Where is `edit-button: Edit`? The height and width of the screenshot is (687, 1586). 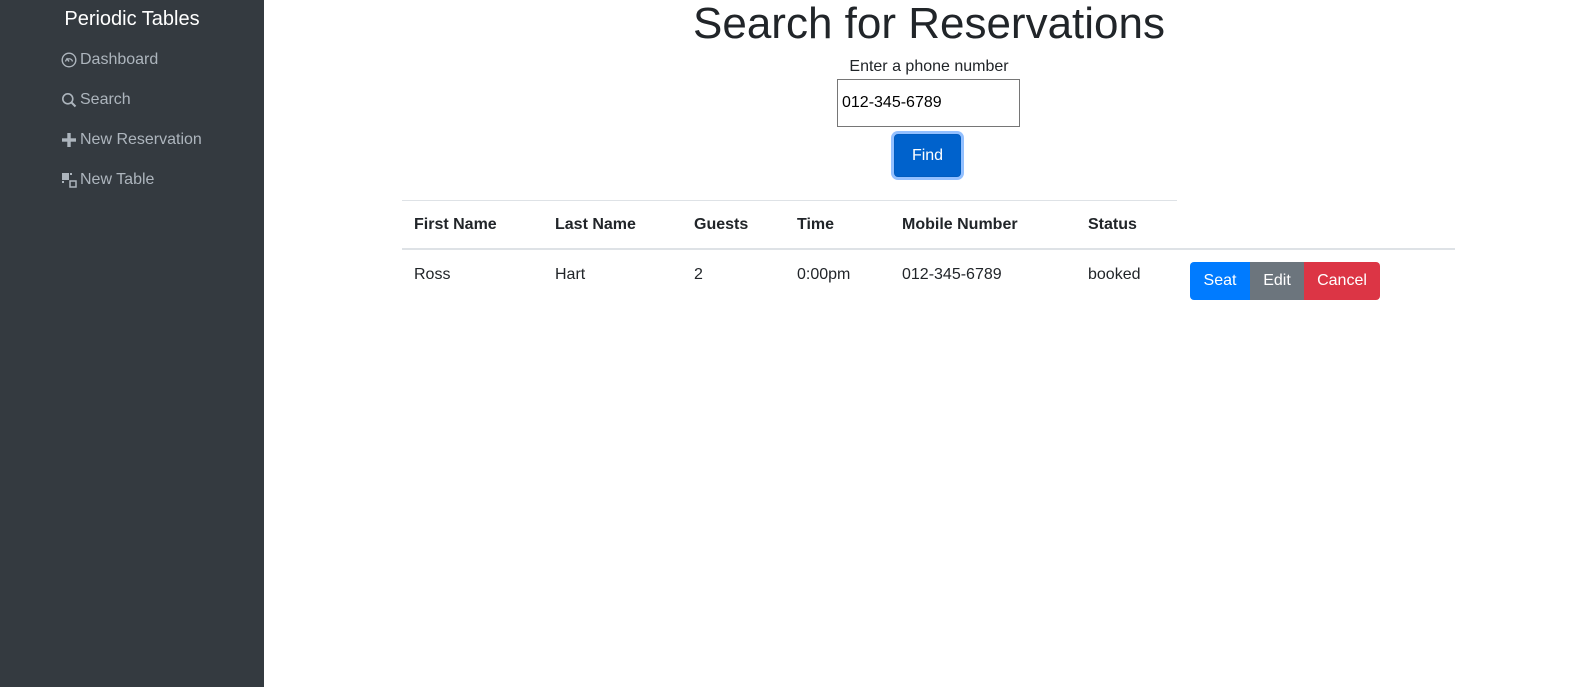 edit-button: Edit is located at coordinates (1277, 281).